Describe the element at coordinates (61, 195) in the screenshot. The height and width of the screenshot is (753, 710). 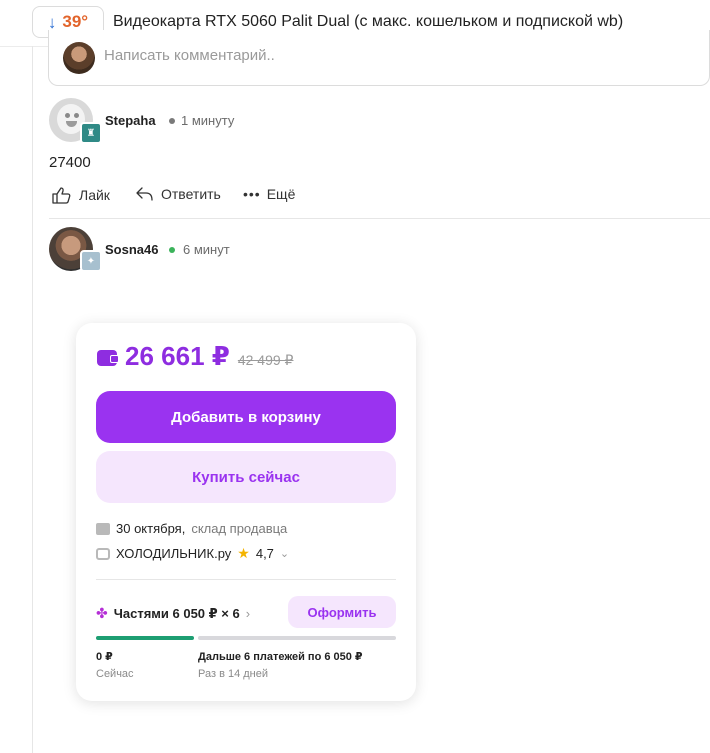
I see `thumb-up-icon` at that location.